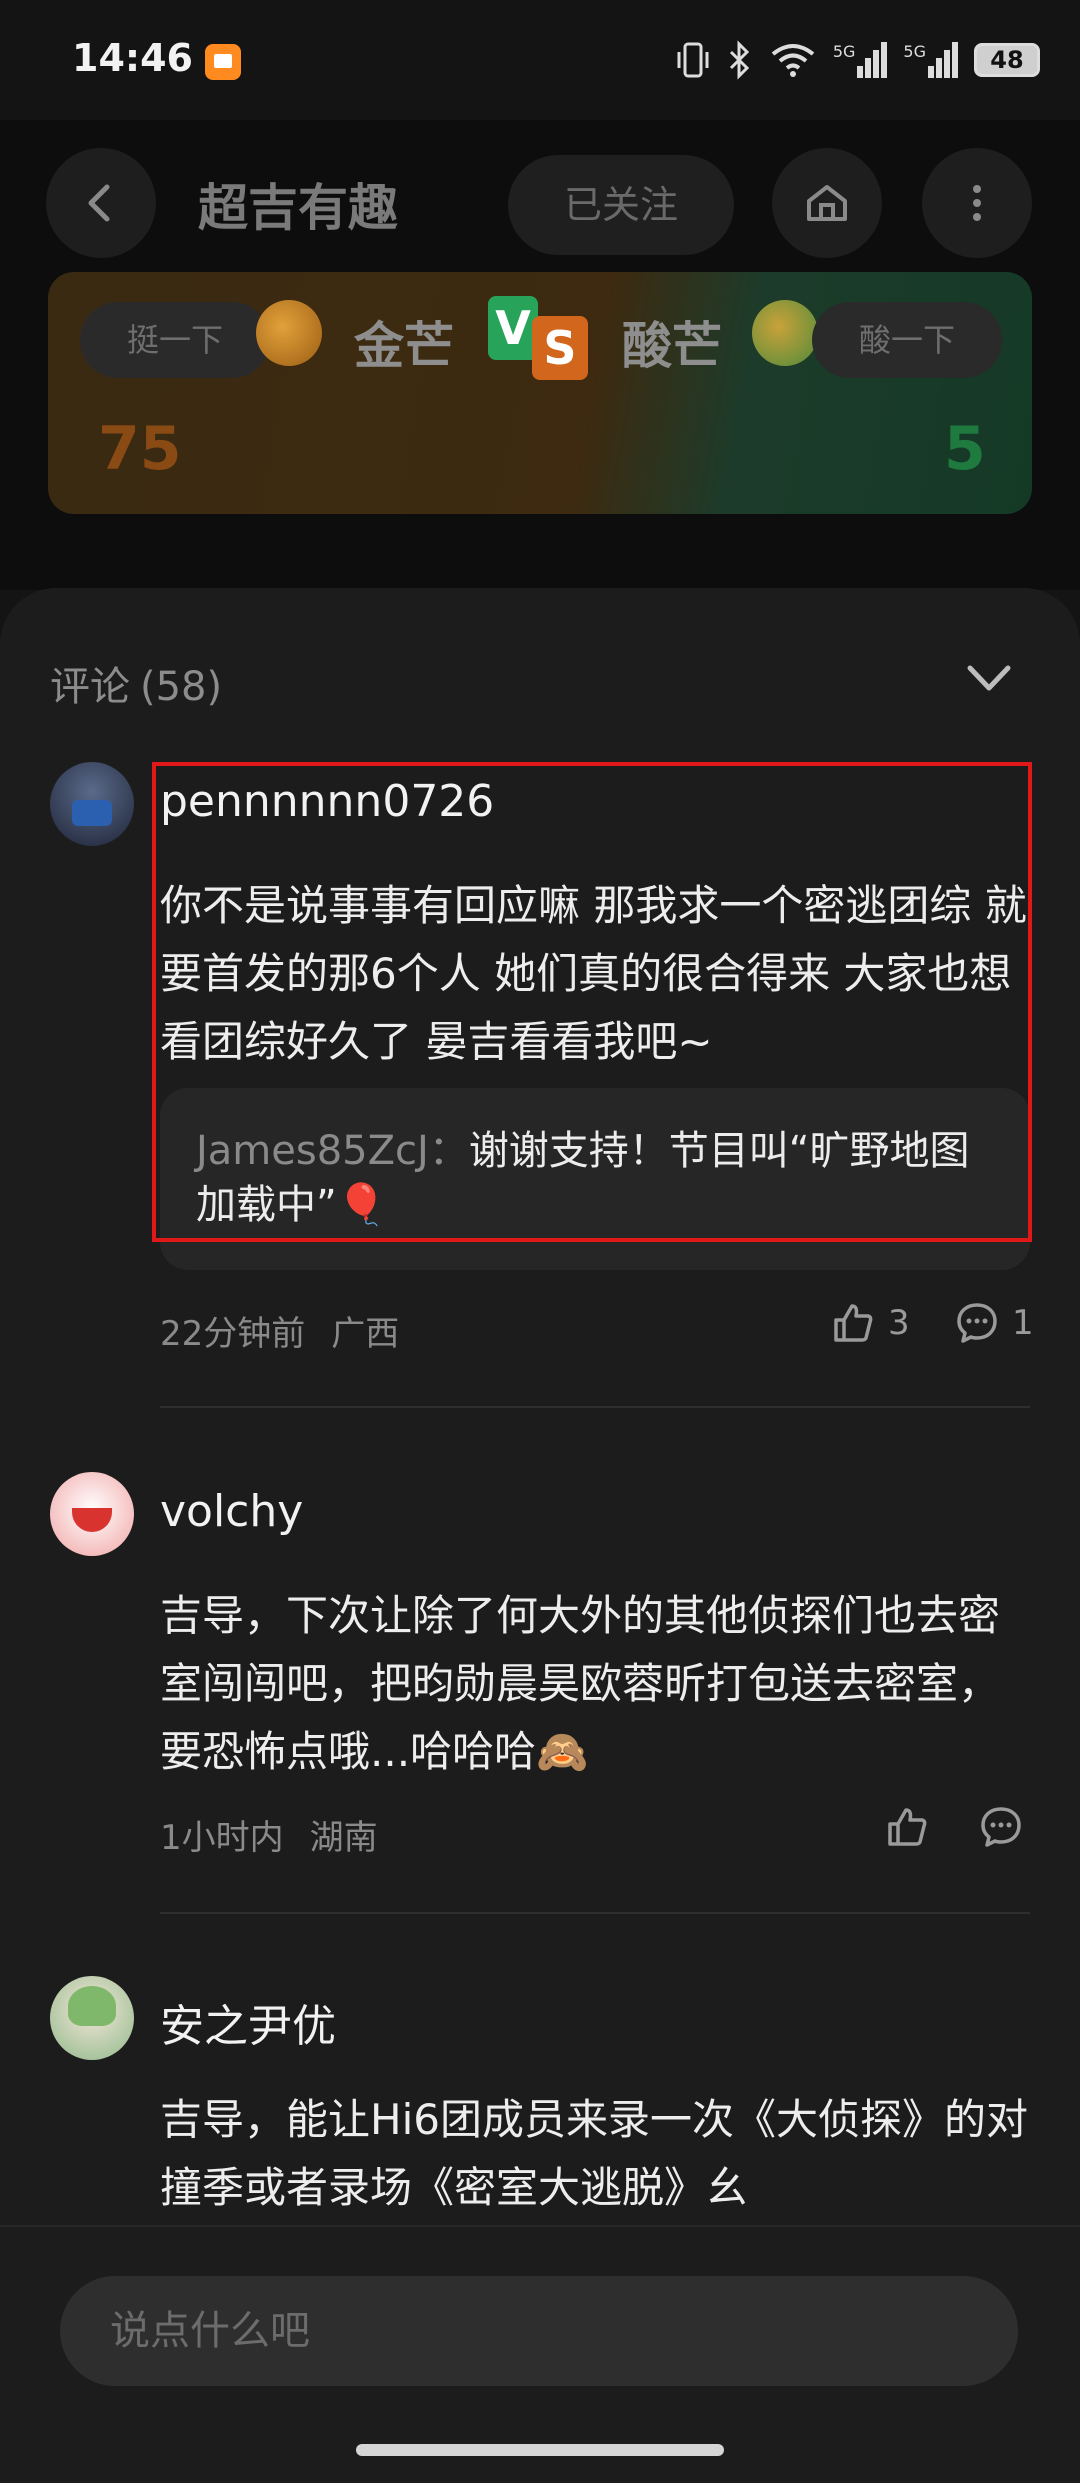  What do you see at coordinates (672, 346) in the screenshot?
I see `right-name: 酸芒` at bounding box center [672, 346].